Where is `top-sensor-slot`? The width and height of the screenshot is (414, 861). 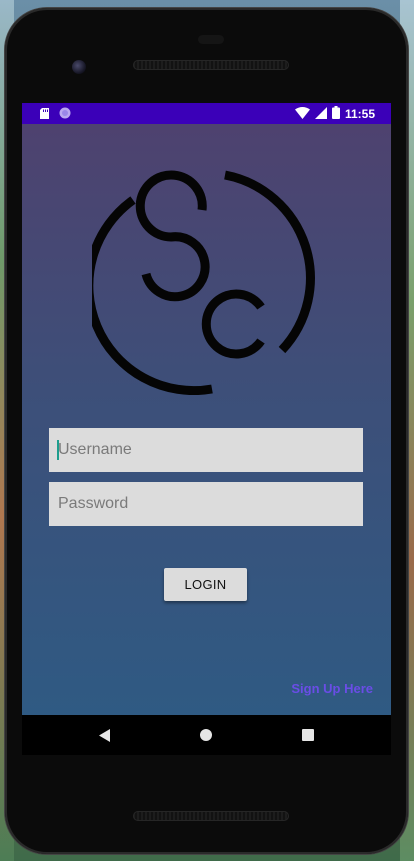
top-sensor-slot is located at coordinates (211, 39).